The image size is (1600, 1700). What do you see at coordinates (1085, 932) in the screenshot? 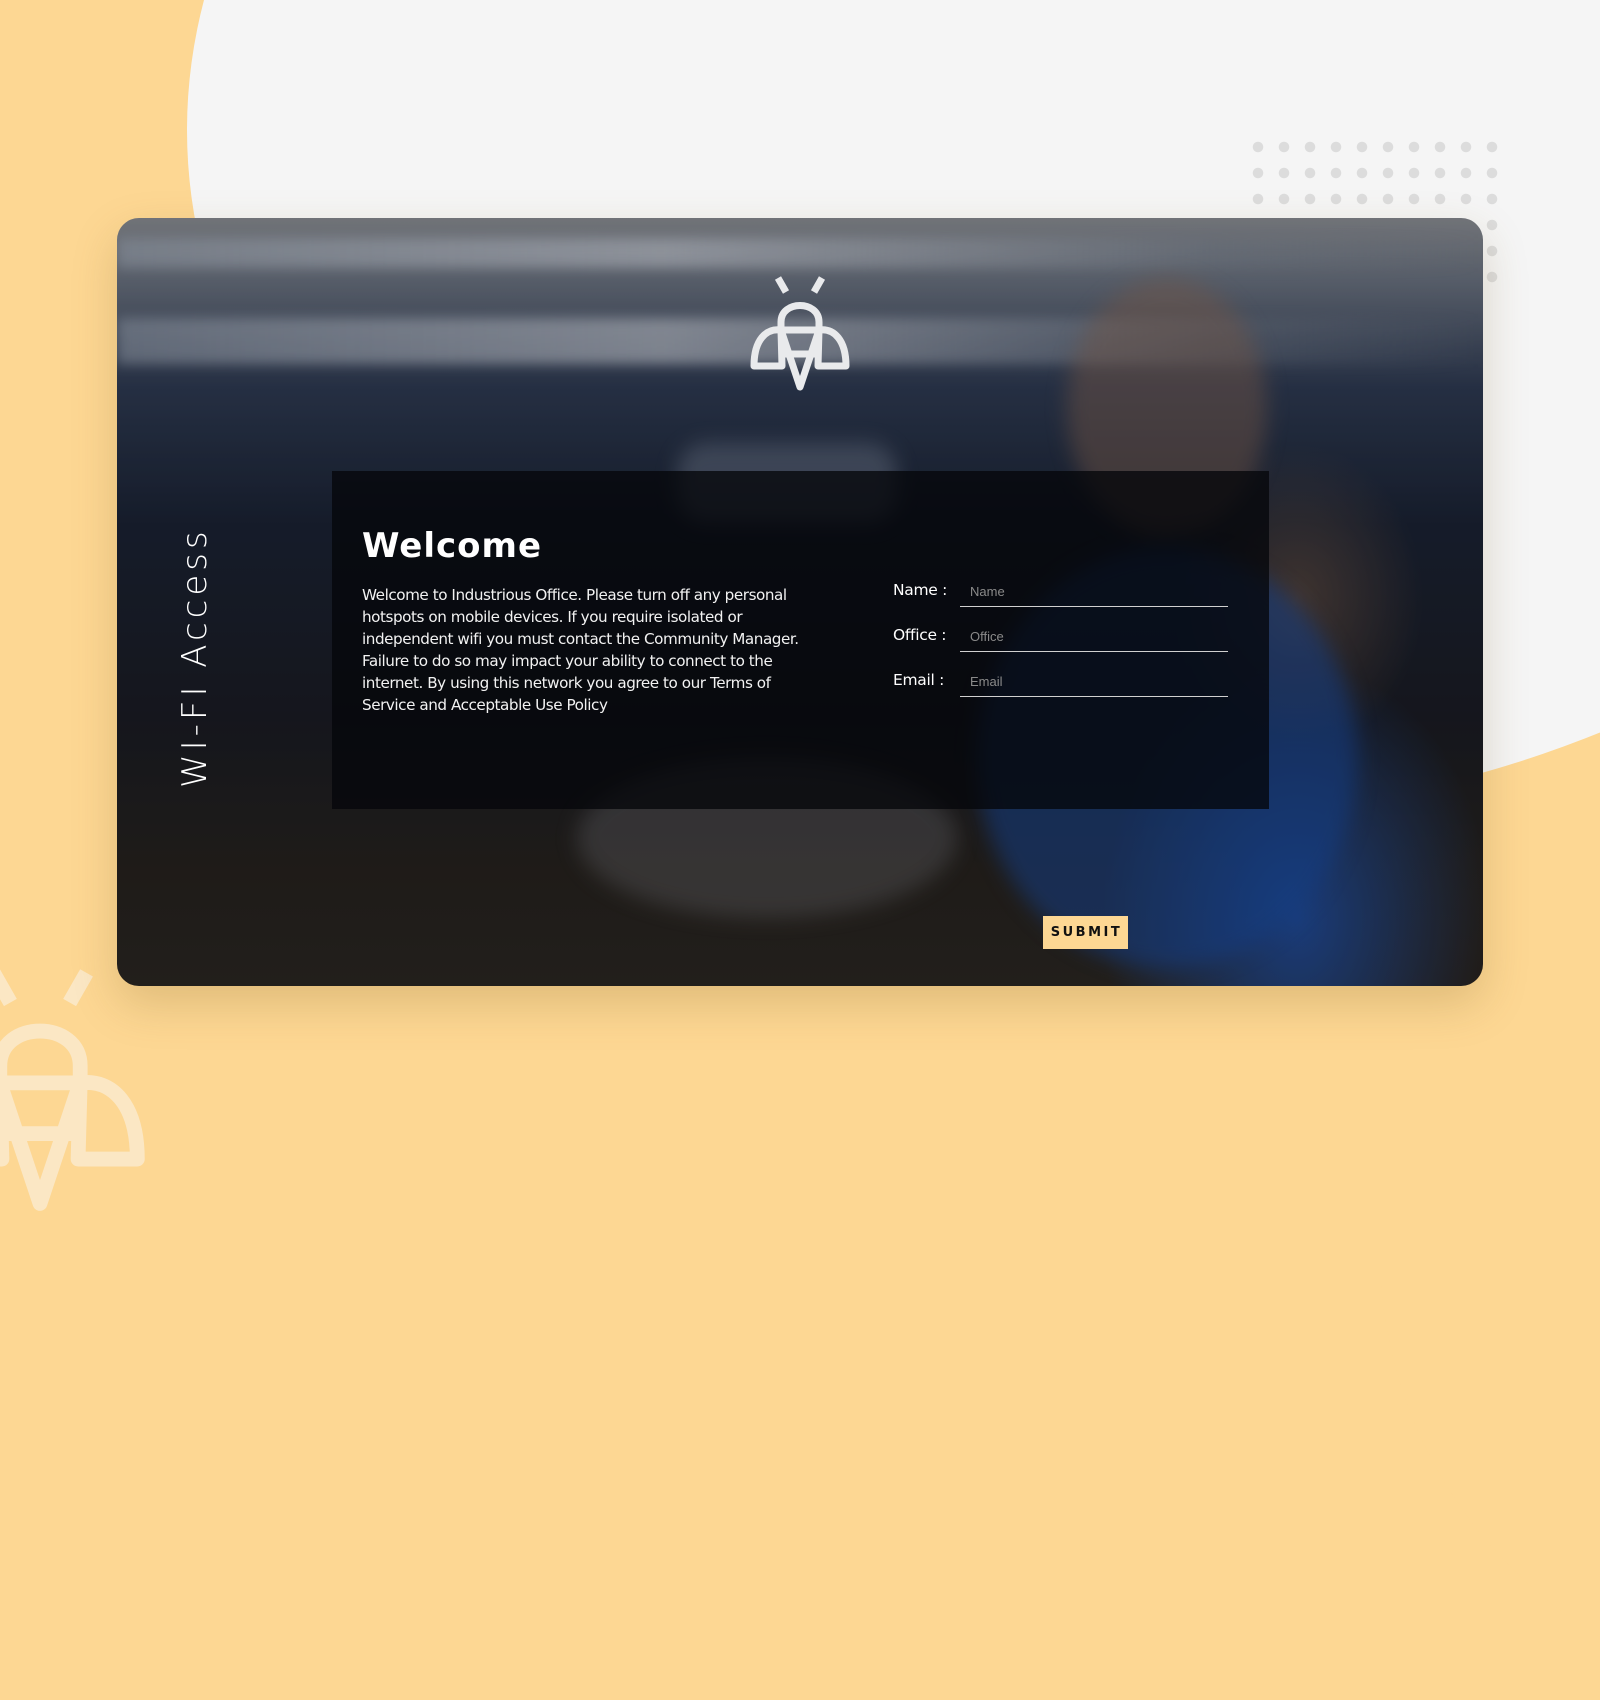
I see `submit-button: SUBMIT` at bounding box center [1085, 932].